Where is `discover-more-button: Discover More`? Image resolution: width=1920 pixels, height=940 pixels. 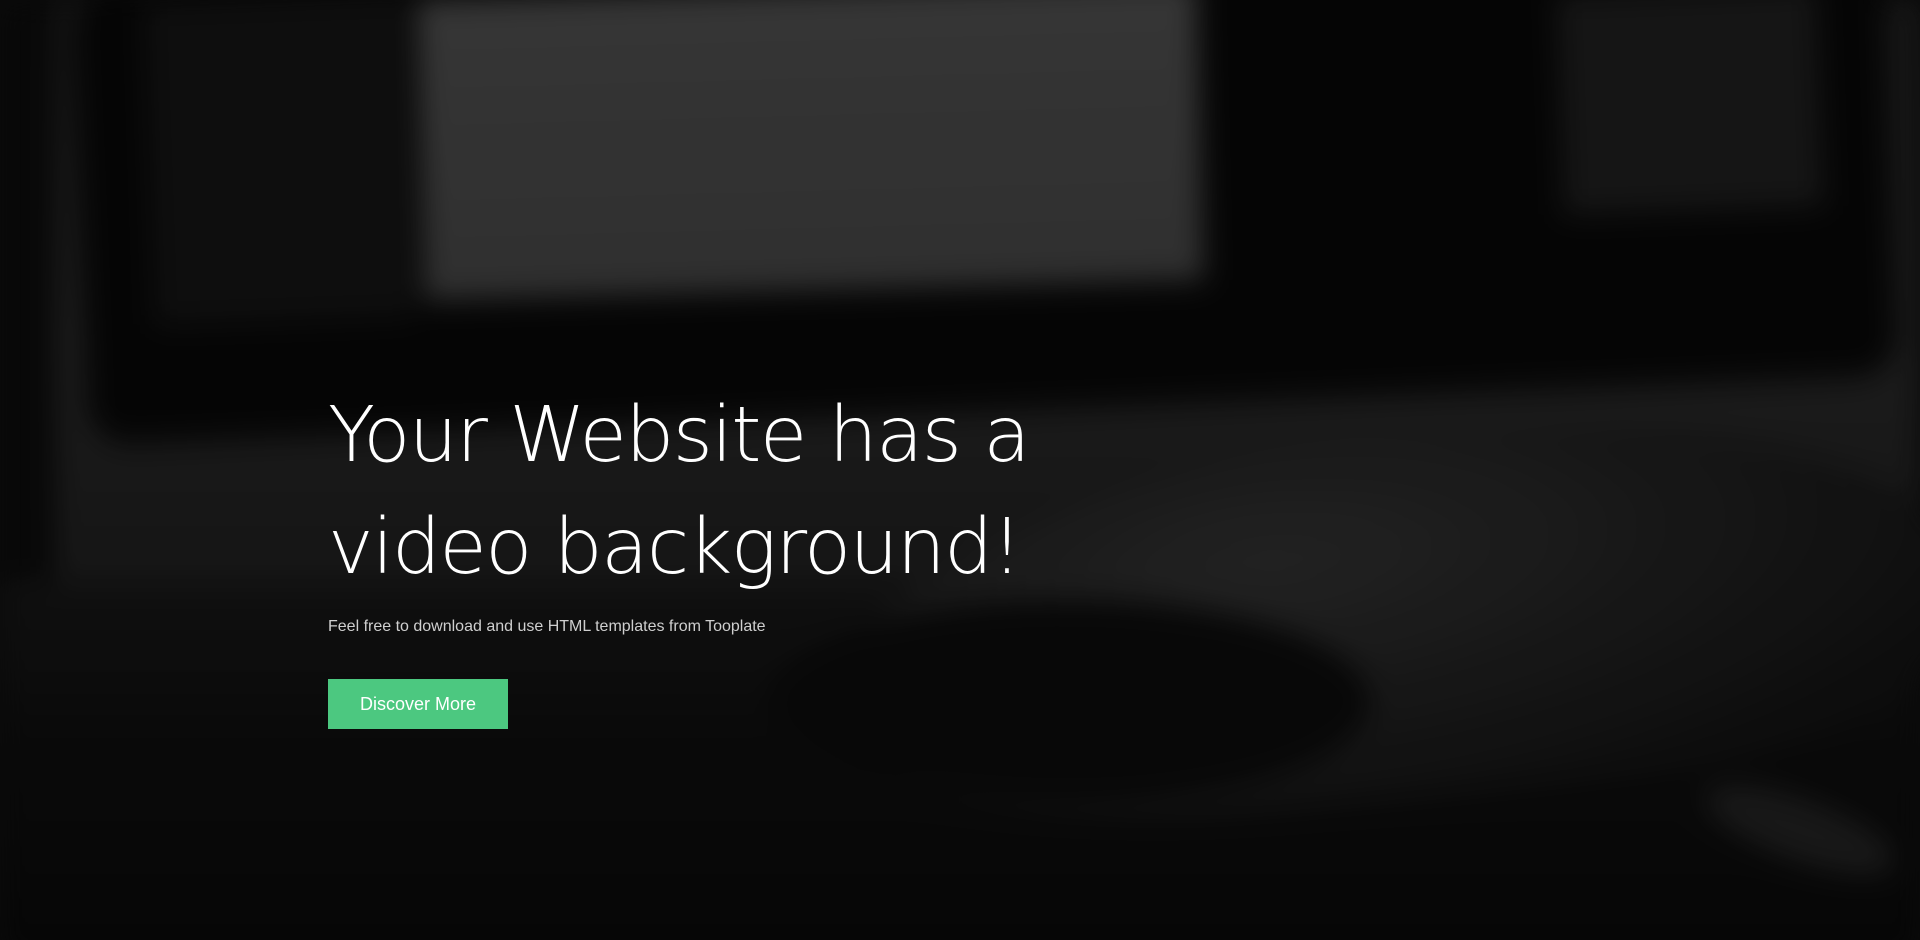 discover-more-button: Discover More is located at coordinates (418, 704).